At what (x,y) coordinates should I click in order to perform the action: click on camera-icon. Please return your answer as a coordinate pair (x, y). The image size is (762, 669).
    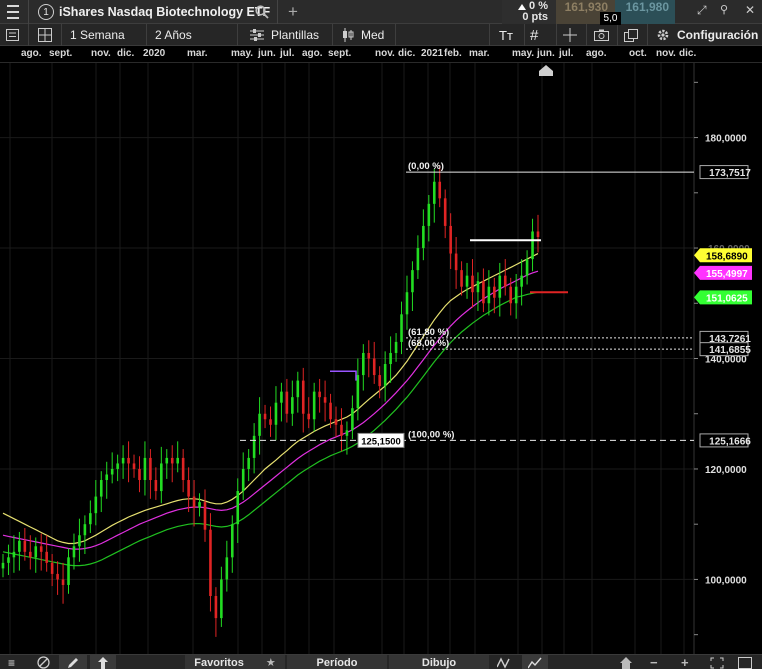
    Looking at the image, I should click on (601, 35).